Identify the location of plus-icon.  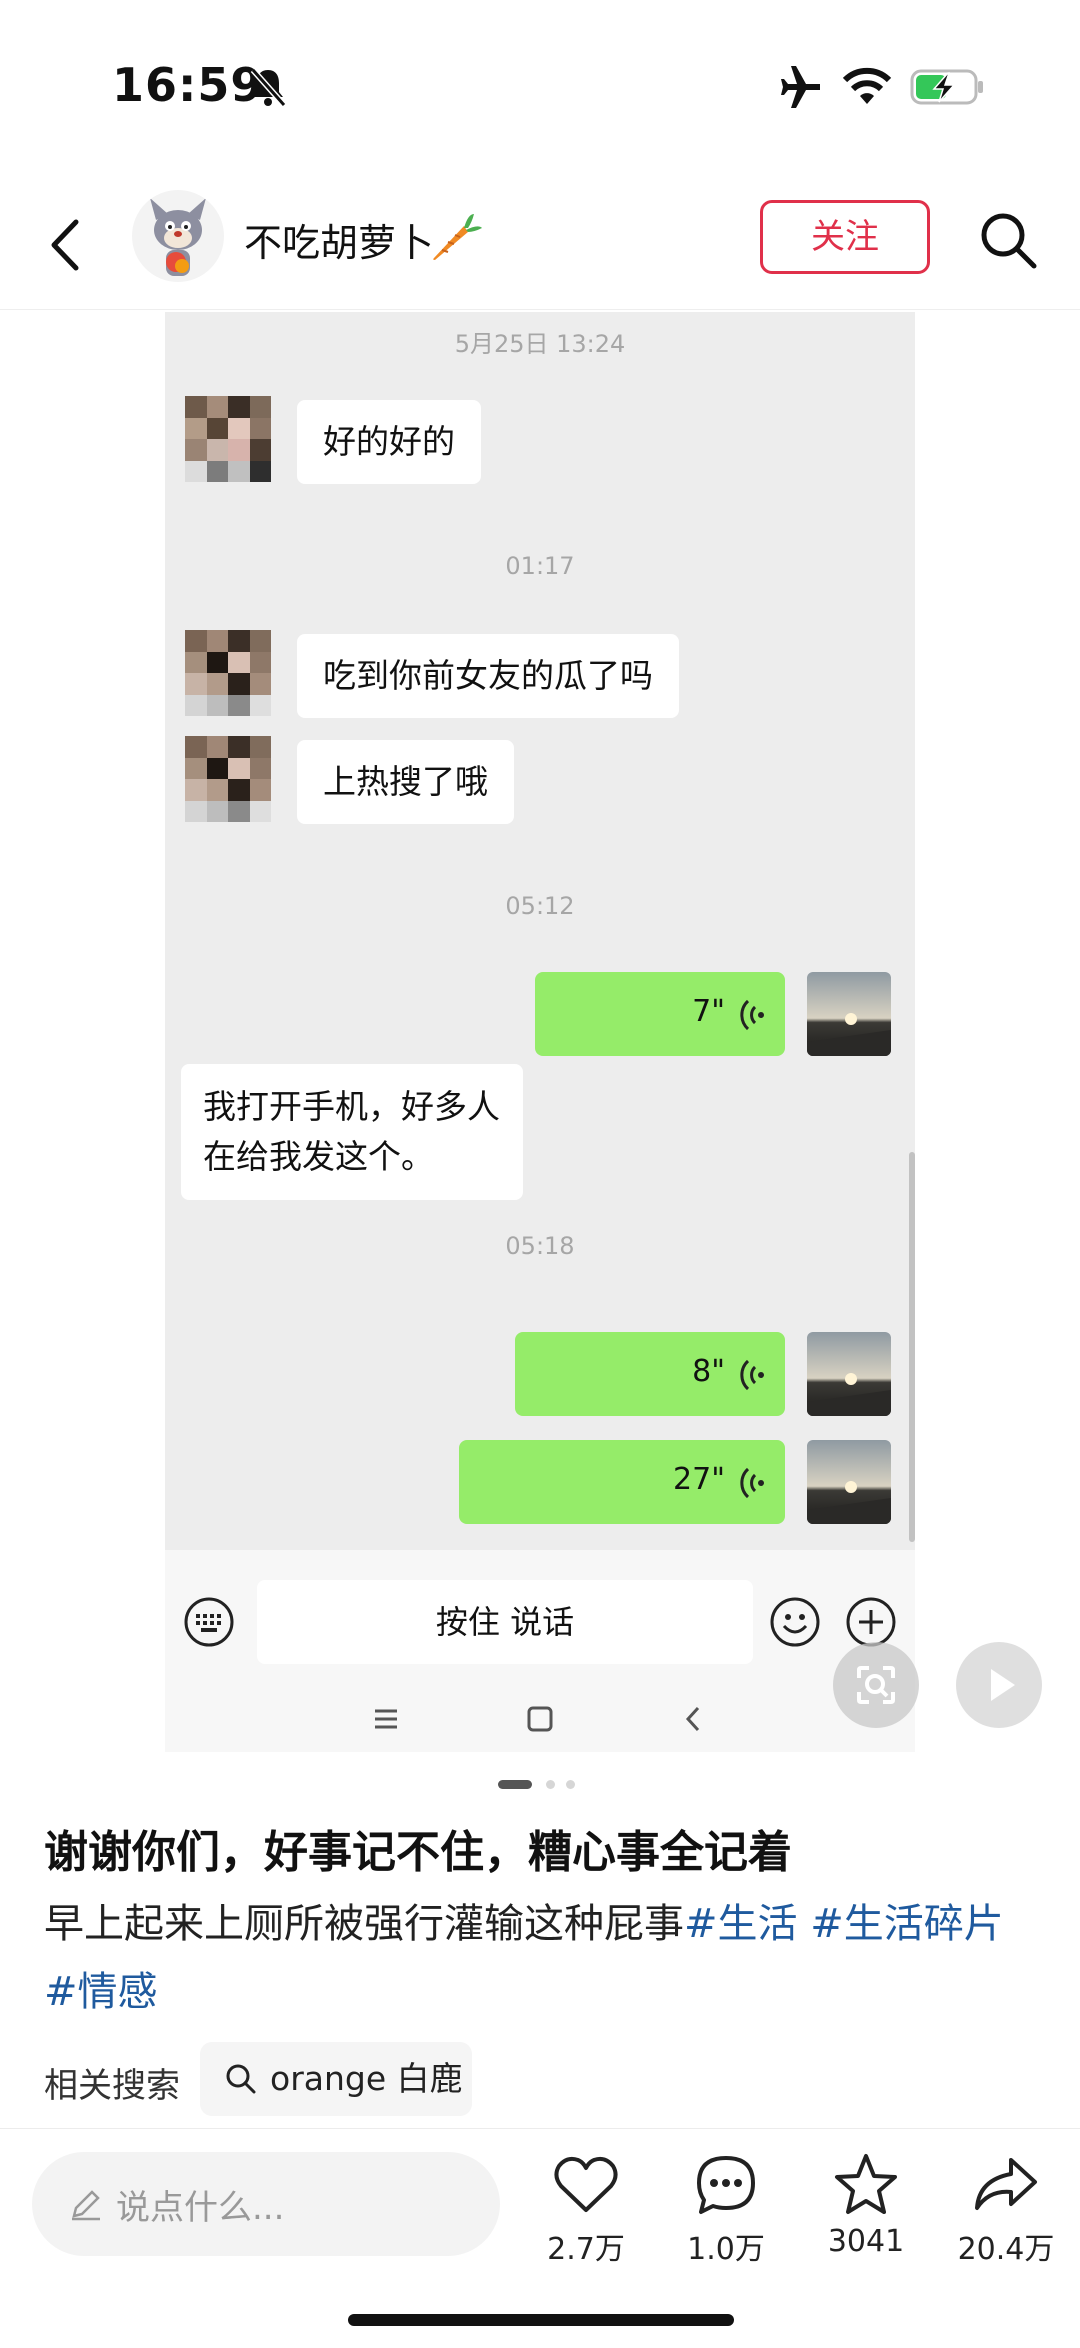
(871, 1622).